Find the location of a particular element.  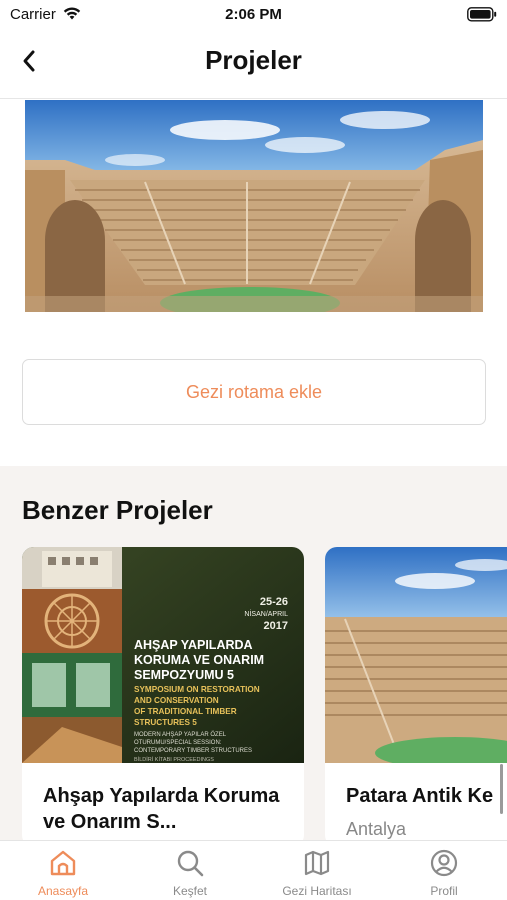

poster-date-days: 25-26 is located at coordinates (274, 602).